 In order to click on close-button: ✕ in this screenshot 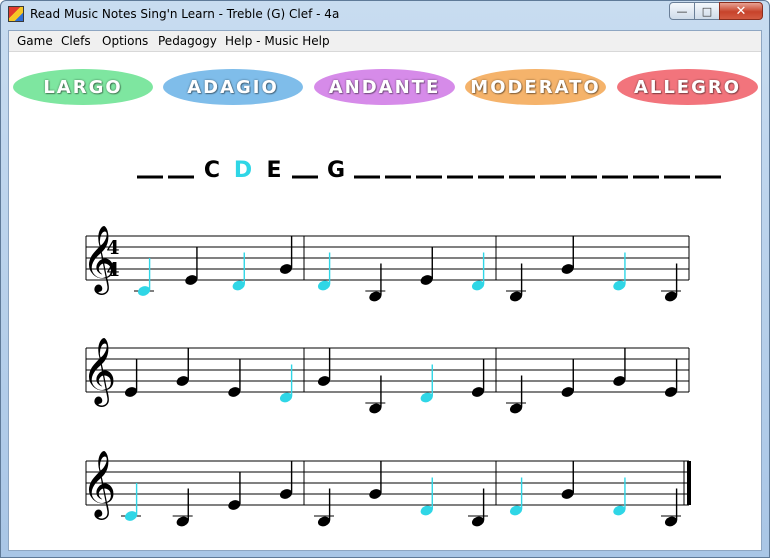, I will do `click(741, 11)`.